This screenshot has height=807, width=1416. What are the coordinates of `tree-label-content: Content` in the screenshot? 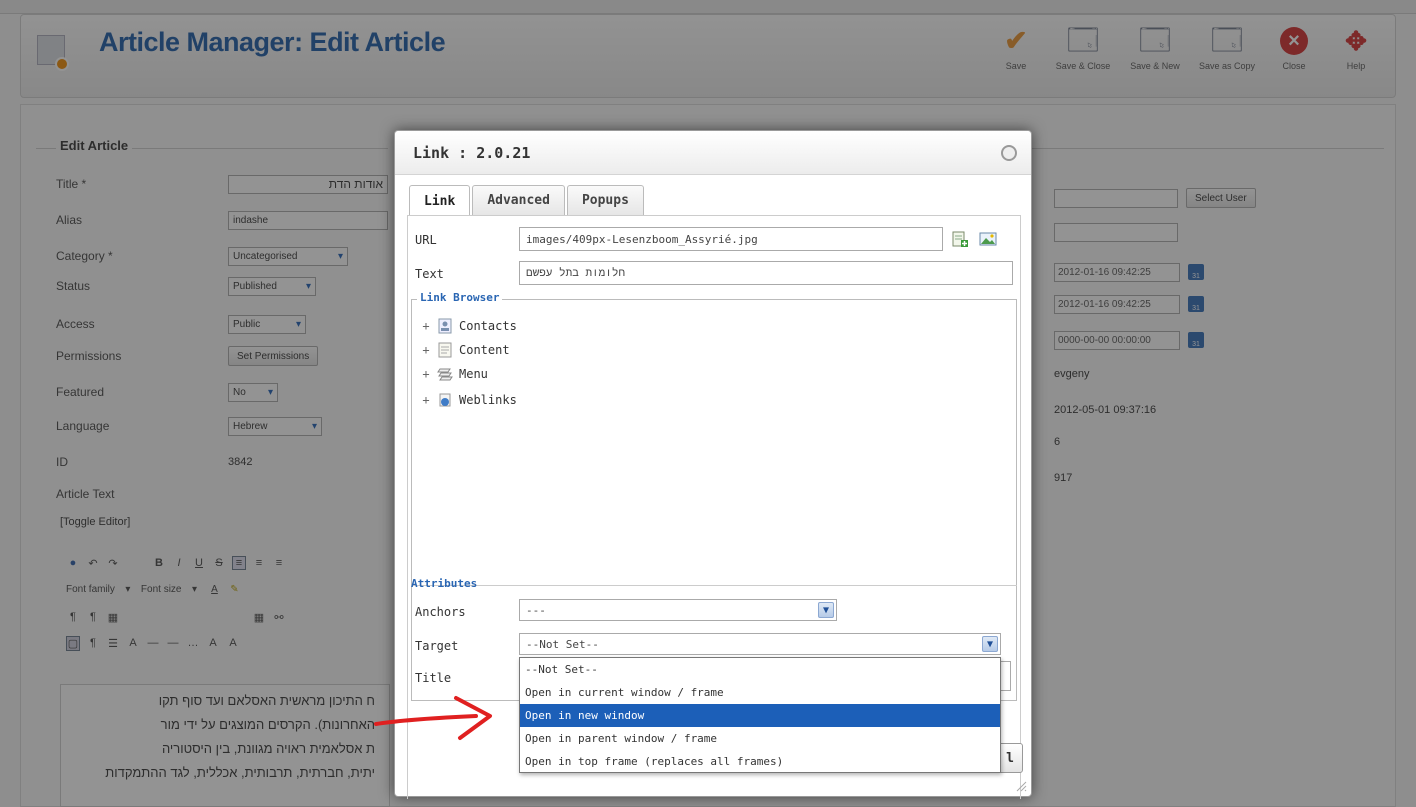 It's located at (484, 350).